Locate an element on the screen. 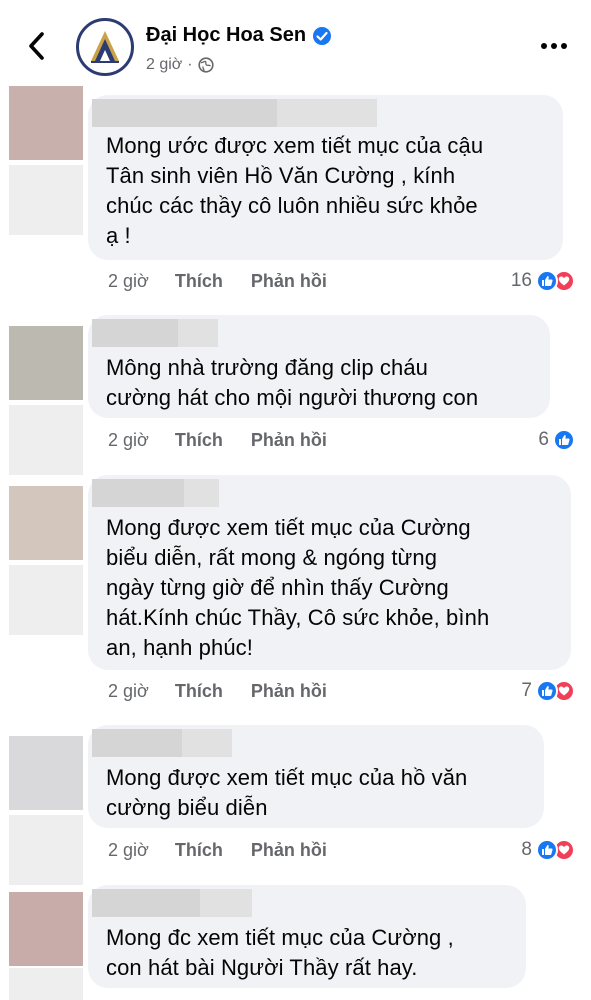  back-button is located at coordinates (37, 46).